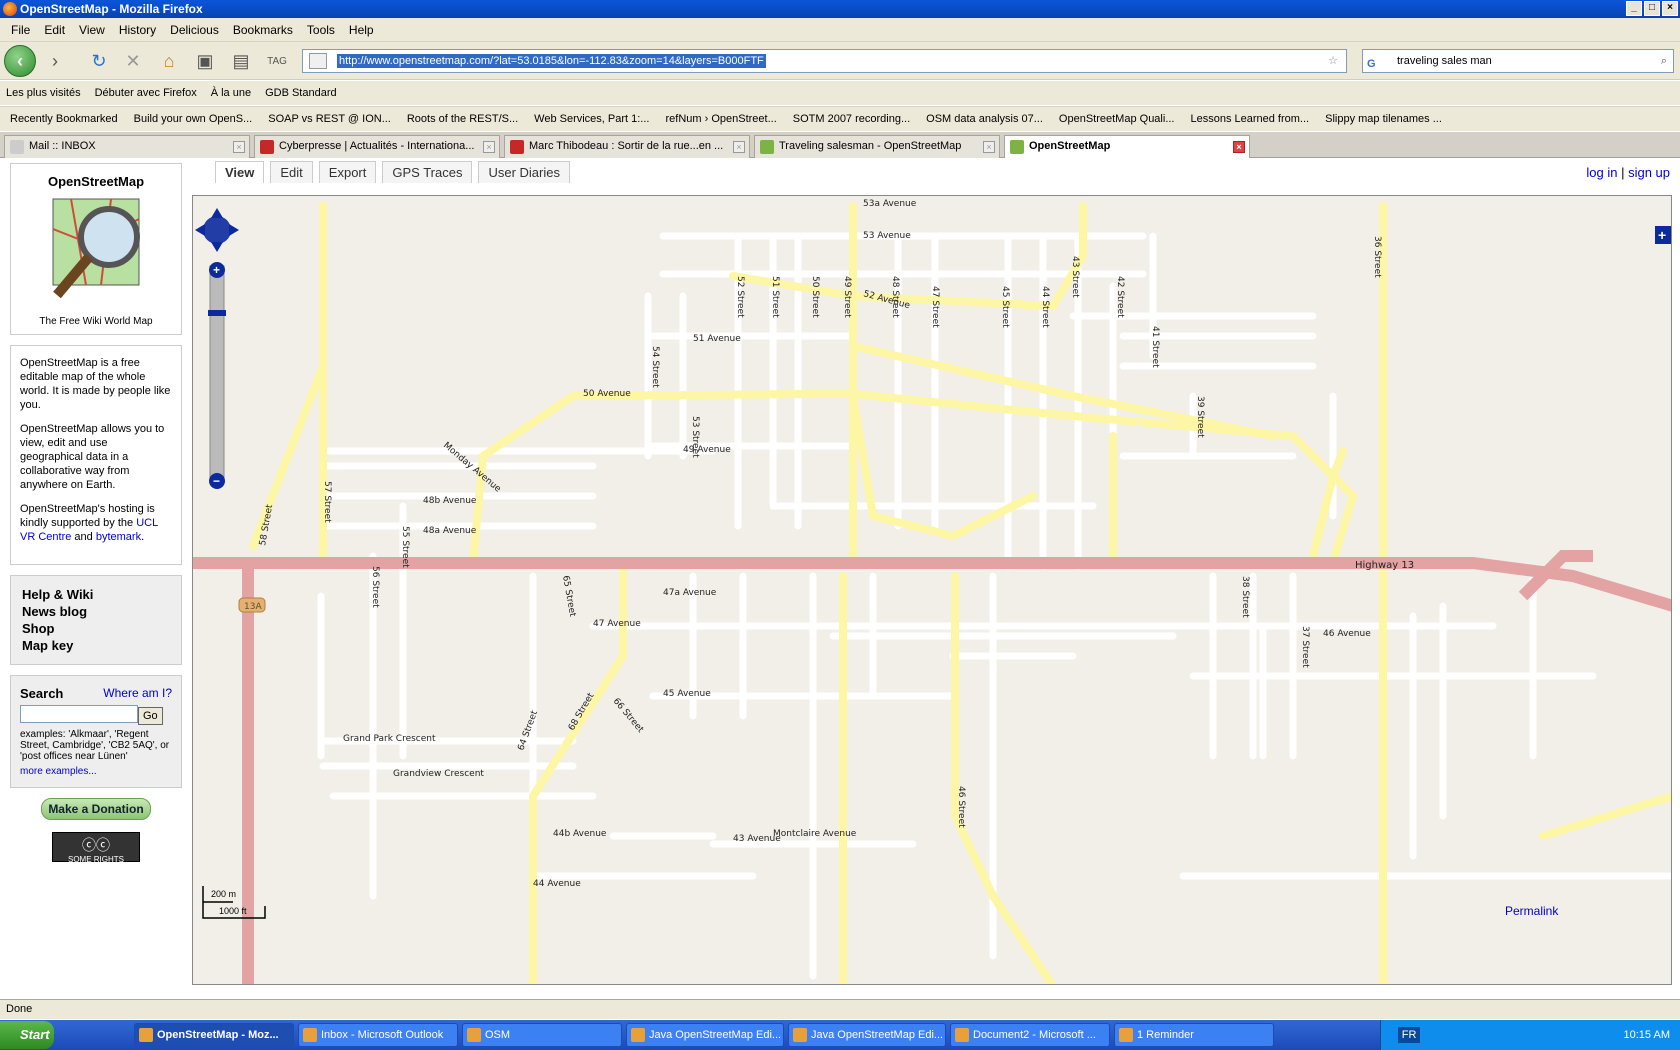 The image size is (1680, 1050). What do you see at coordinates (1120, 297) in the screenshot?
I see `street-label: 42 Street` at bounding box center [1120, 297].